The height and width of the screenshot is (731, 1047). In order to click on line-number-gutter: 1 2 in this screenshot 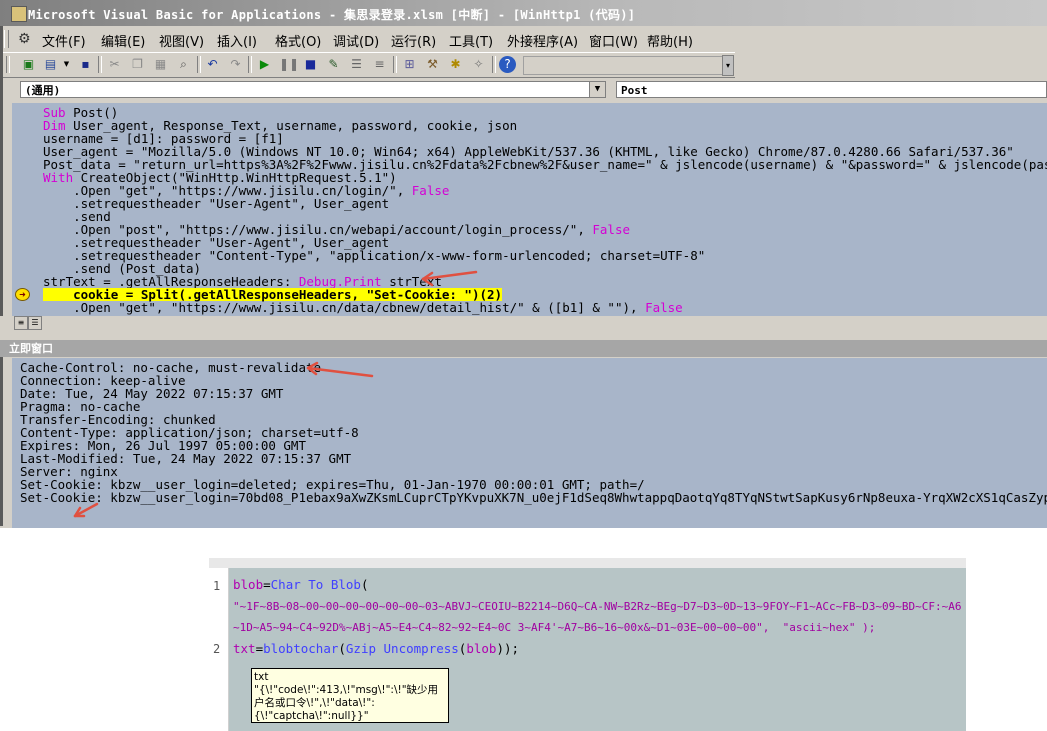, I will do `click(219, 649)`.